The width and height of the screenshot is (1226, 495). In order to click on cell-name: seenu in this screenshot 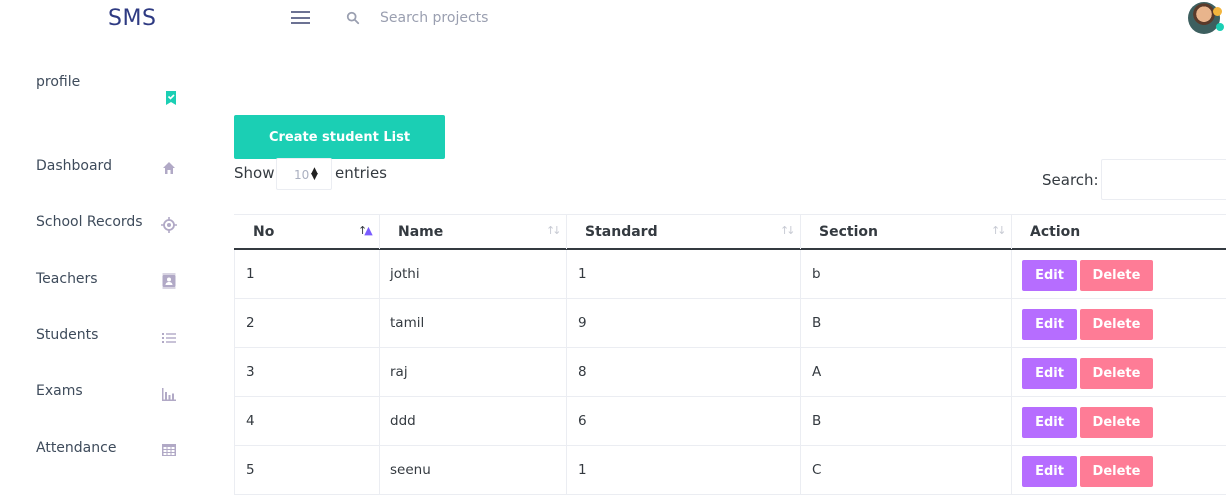, I will do `click(472, 470)`.